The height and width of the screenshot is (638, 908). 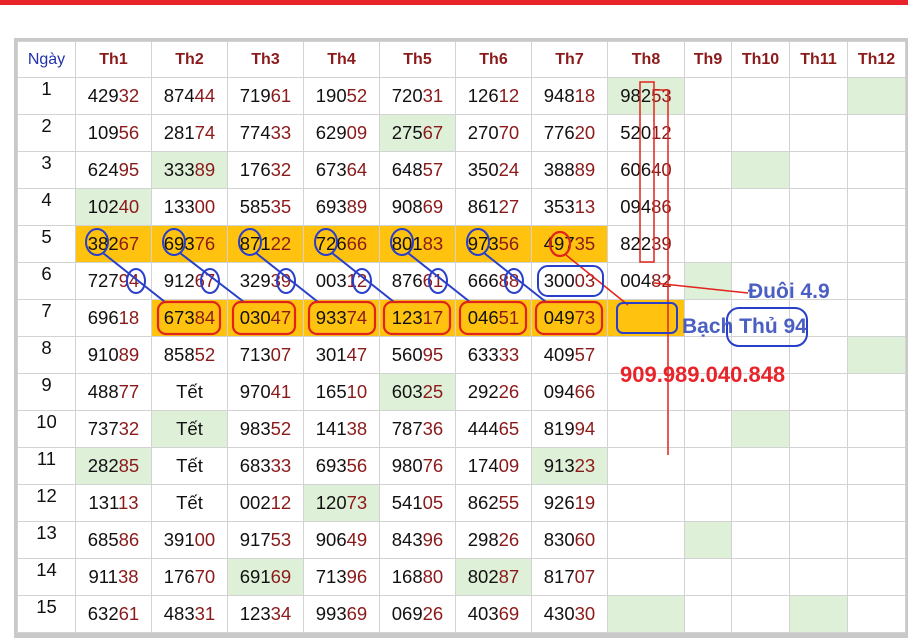 What do you see at coordinates (265, 429) in the screenshot?
I see `result-cell: 98352` at bounding box center [265, 429].